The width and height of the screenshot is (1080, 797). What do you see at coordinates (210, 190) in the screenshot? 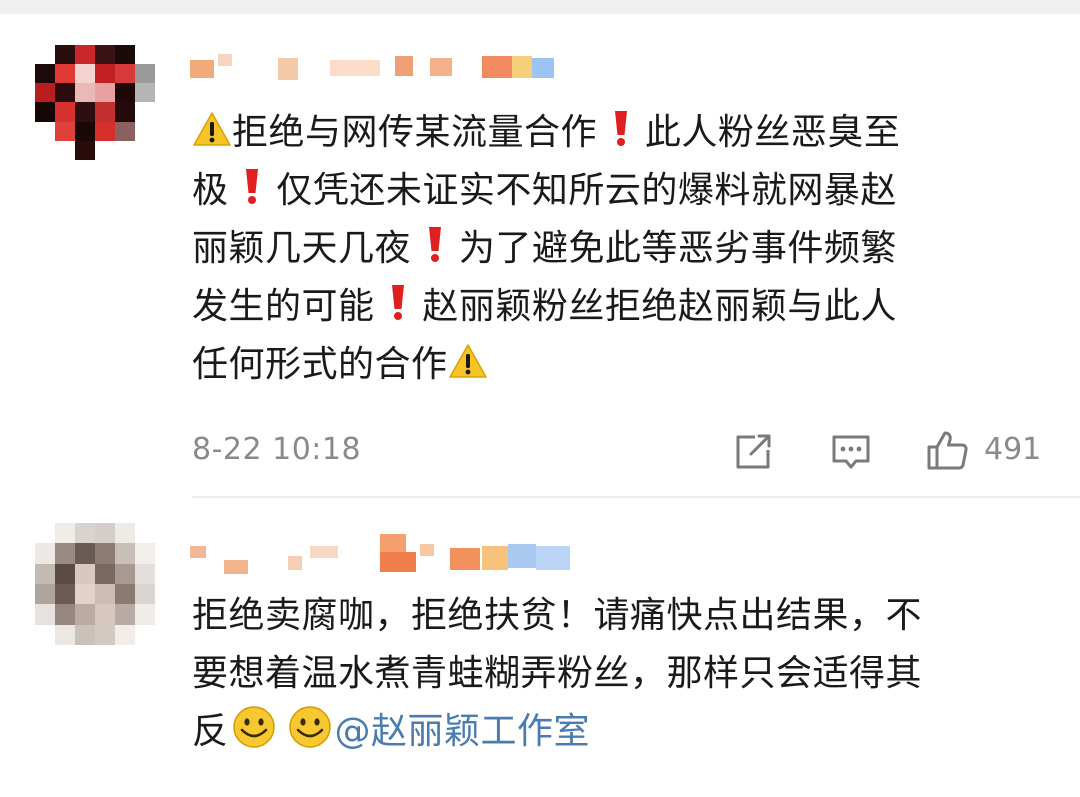
I see `text-line: 极` at bounding box center [210, 190].